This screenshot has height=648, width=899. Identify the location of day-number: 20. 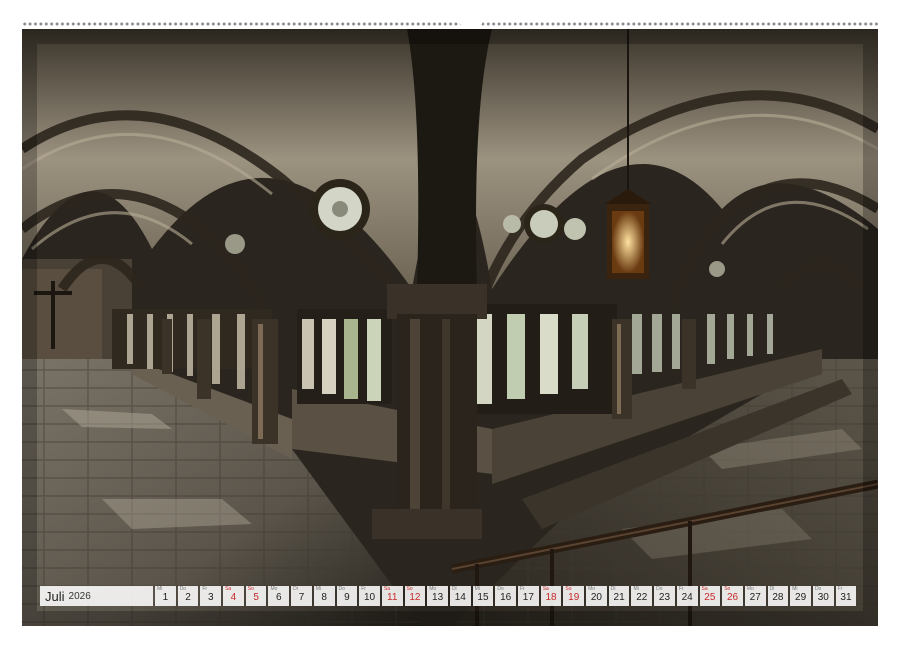
(596, 597).